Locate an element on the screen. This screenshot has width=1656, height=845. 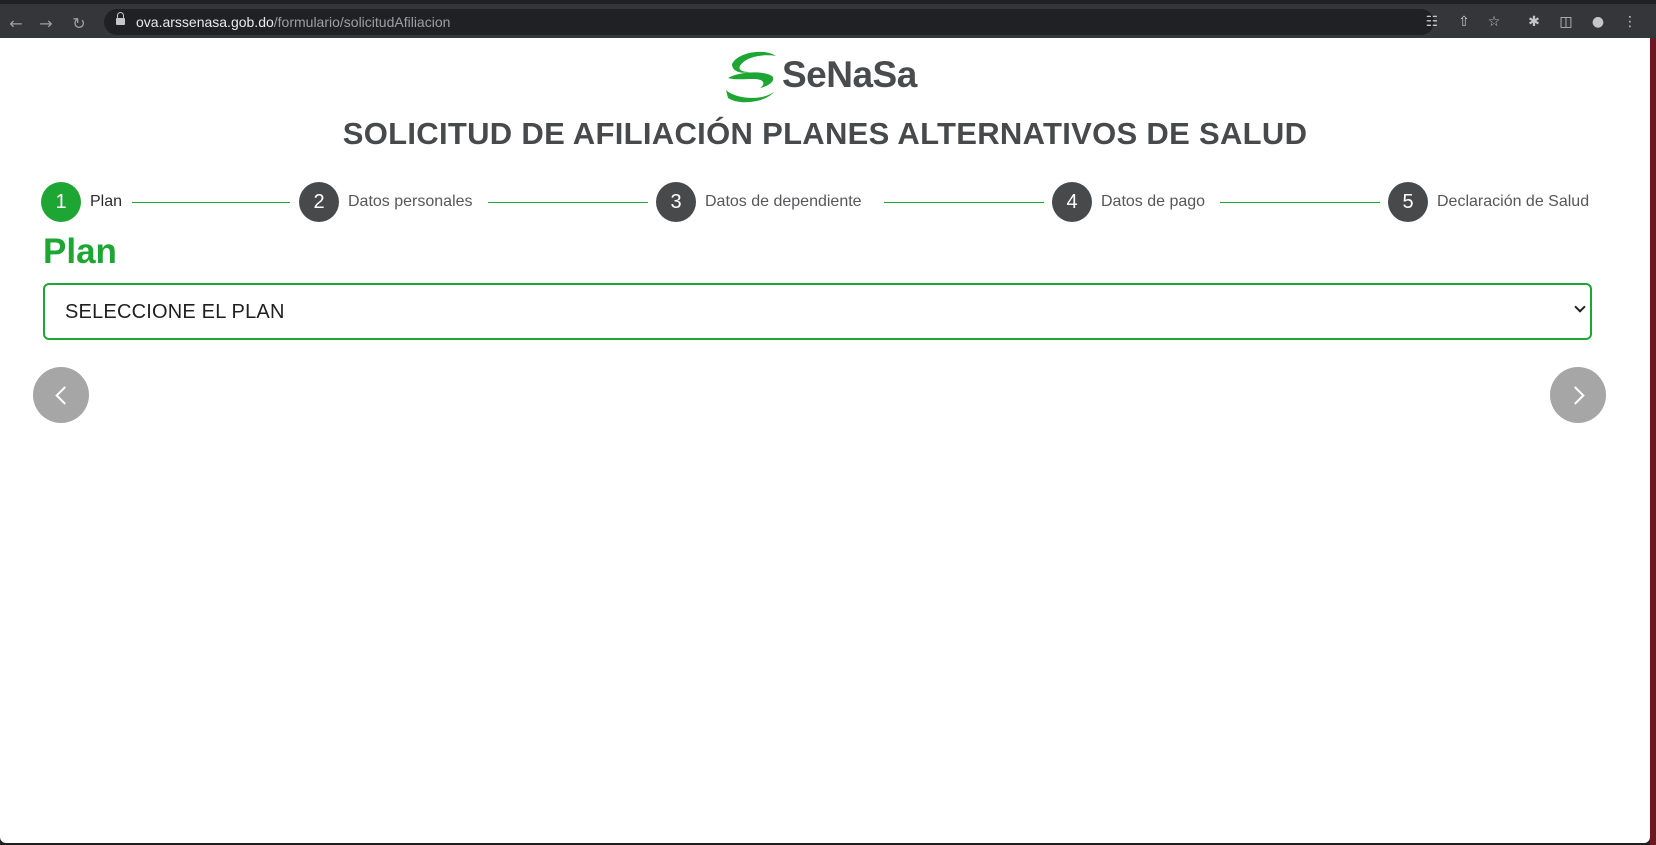
step-number: 4 is located at coordinates (1072, 202).